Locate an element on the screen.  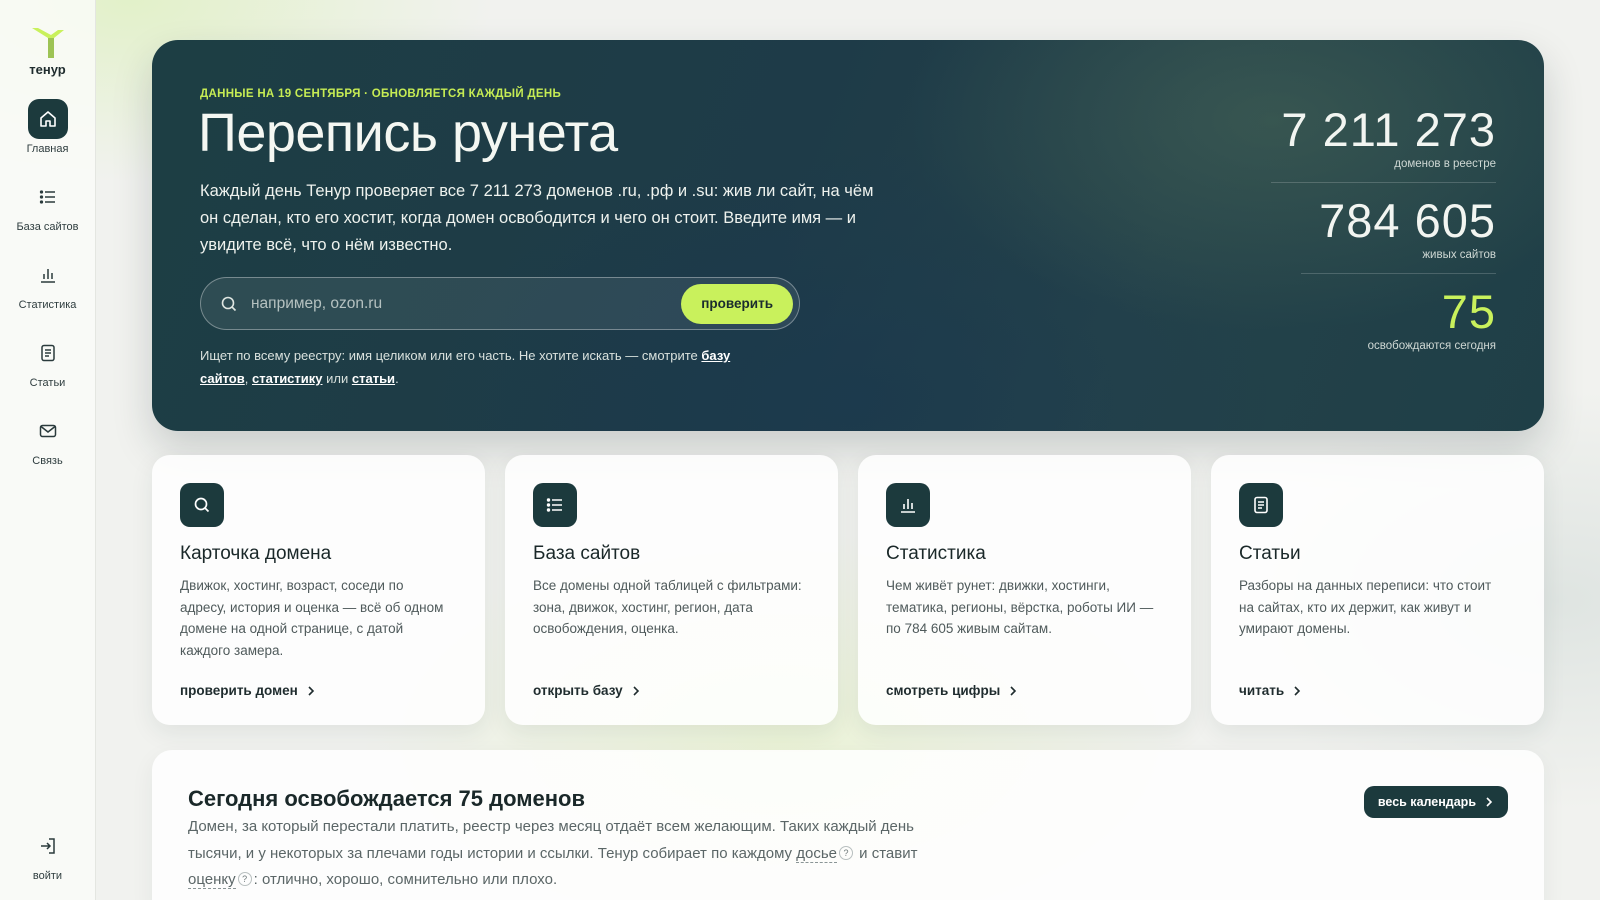
sidebar-item-articles: Статьи is located at coordinates (48, 361).